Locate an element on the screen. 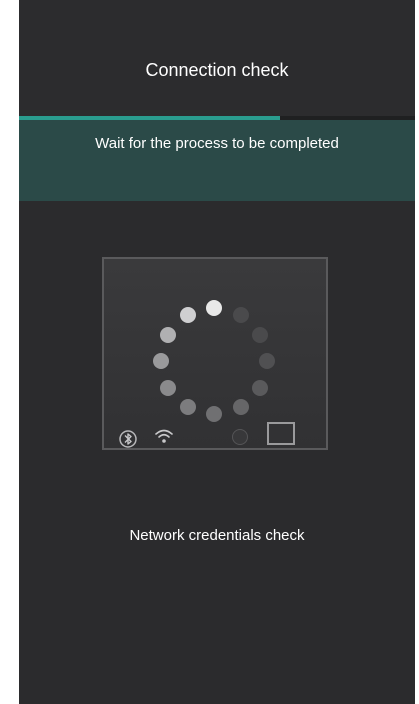 This screenshot has height=704, width=419. device-panel is located at coordinates (215, 353).